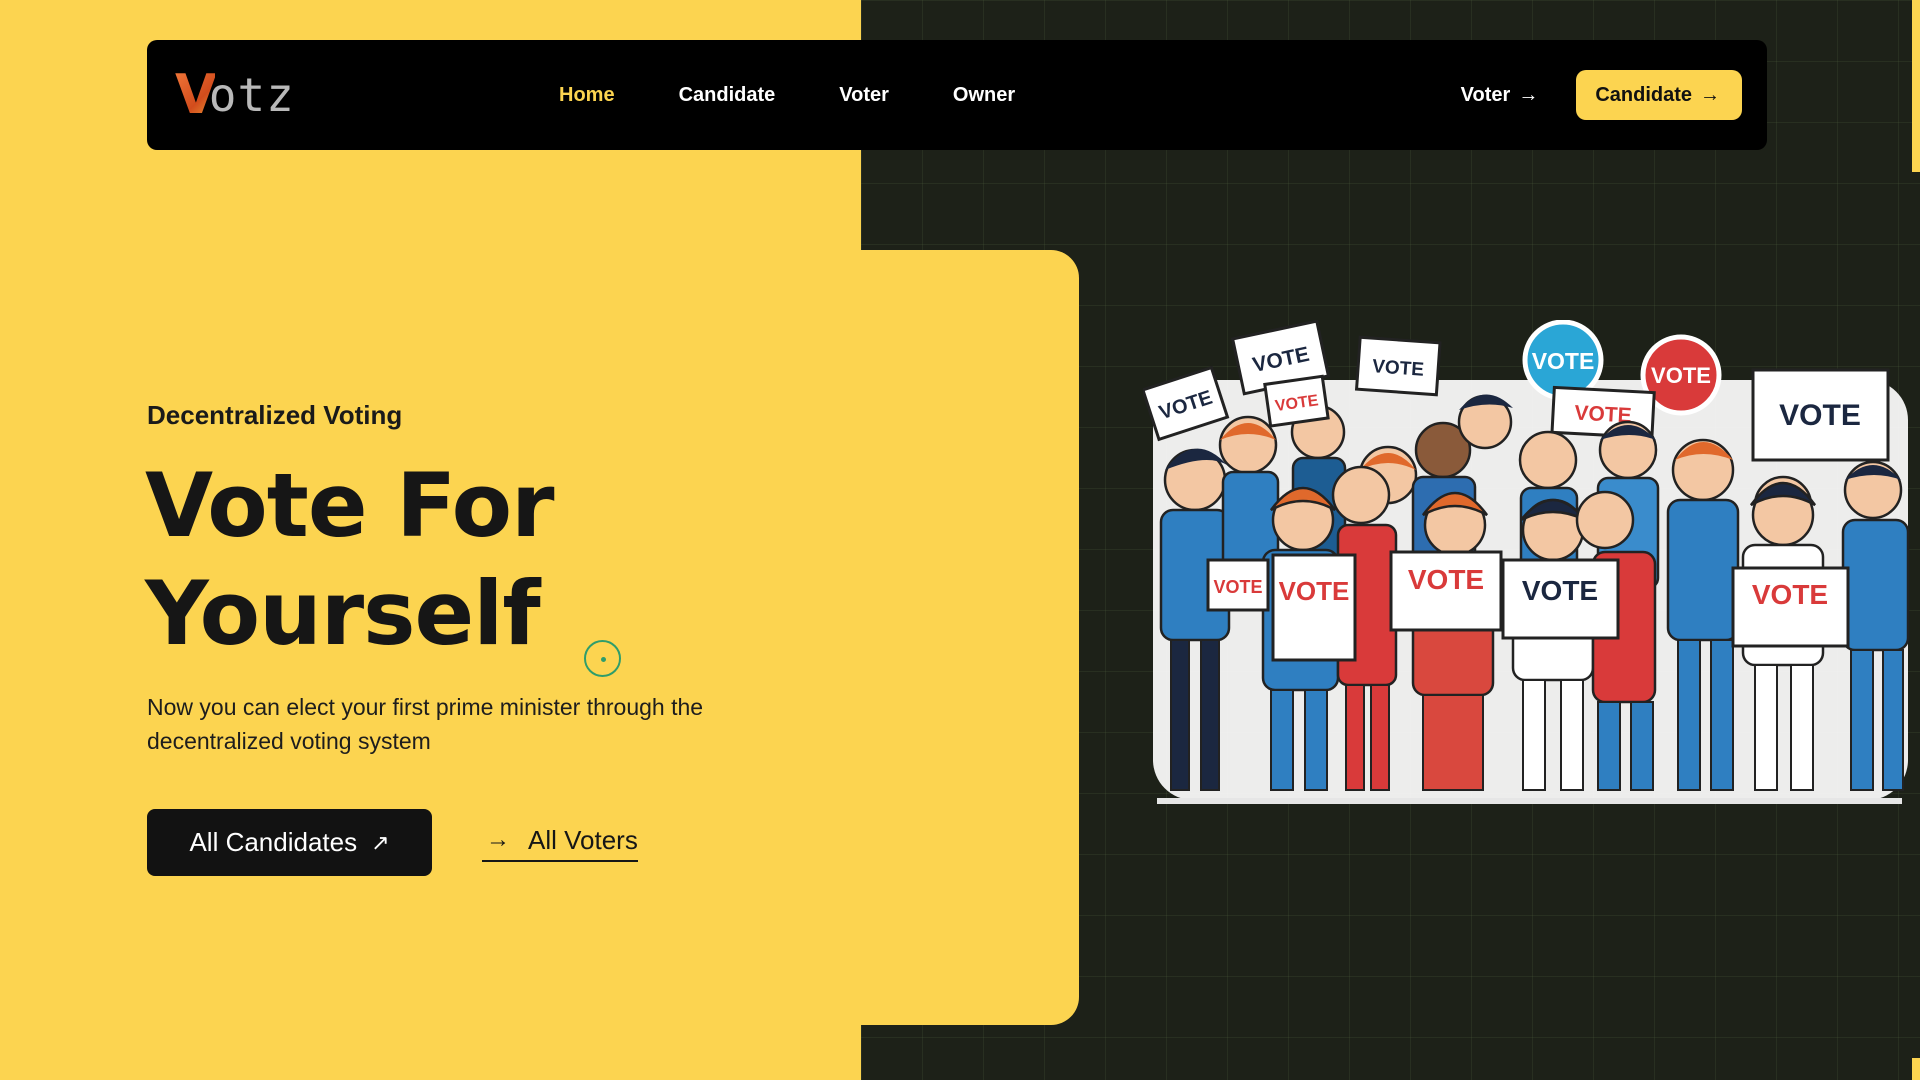 The image size is (1920, 1080). Describe the element at coordinates (380, 842) in the screenshot. I see `trending-up-icon: ↗` at that location.